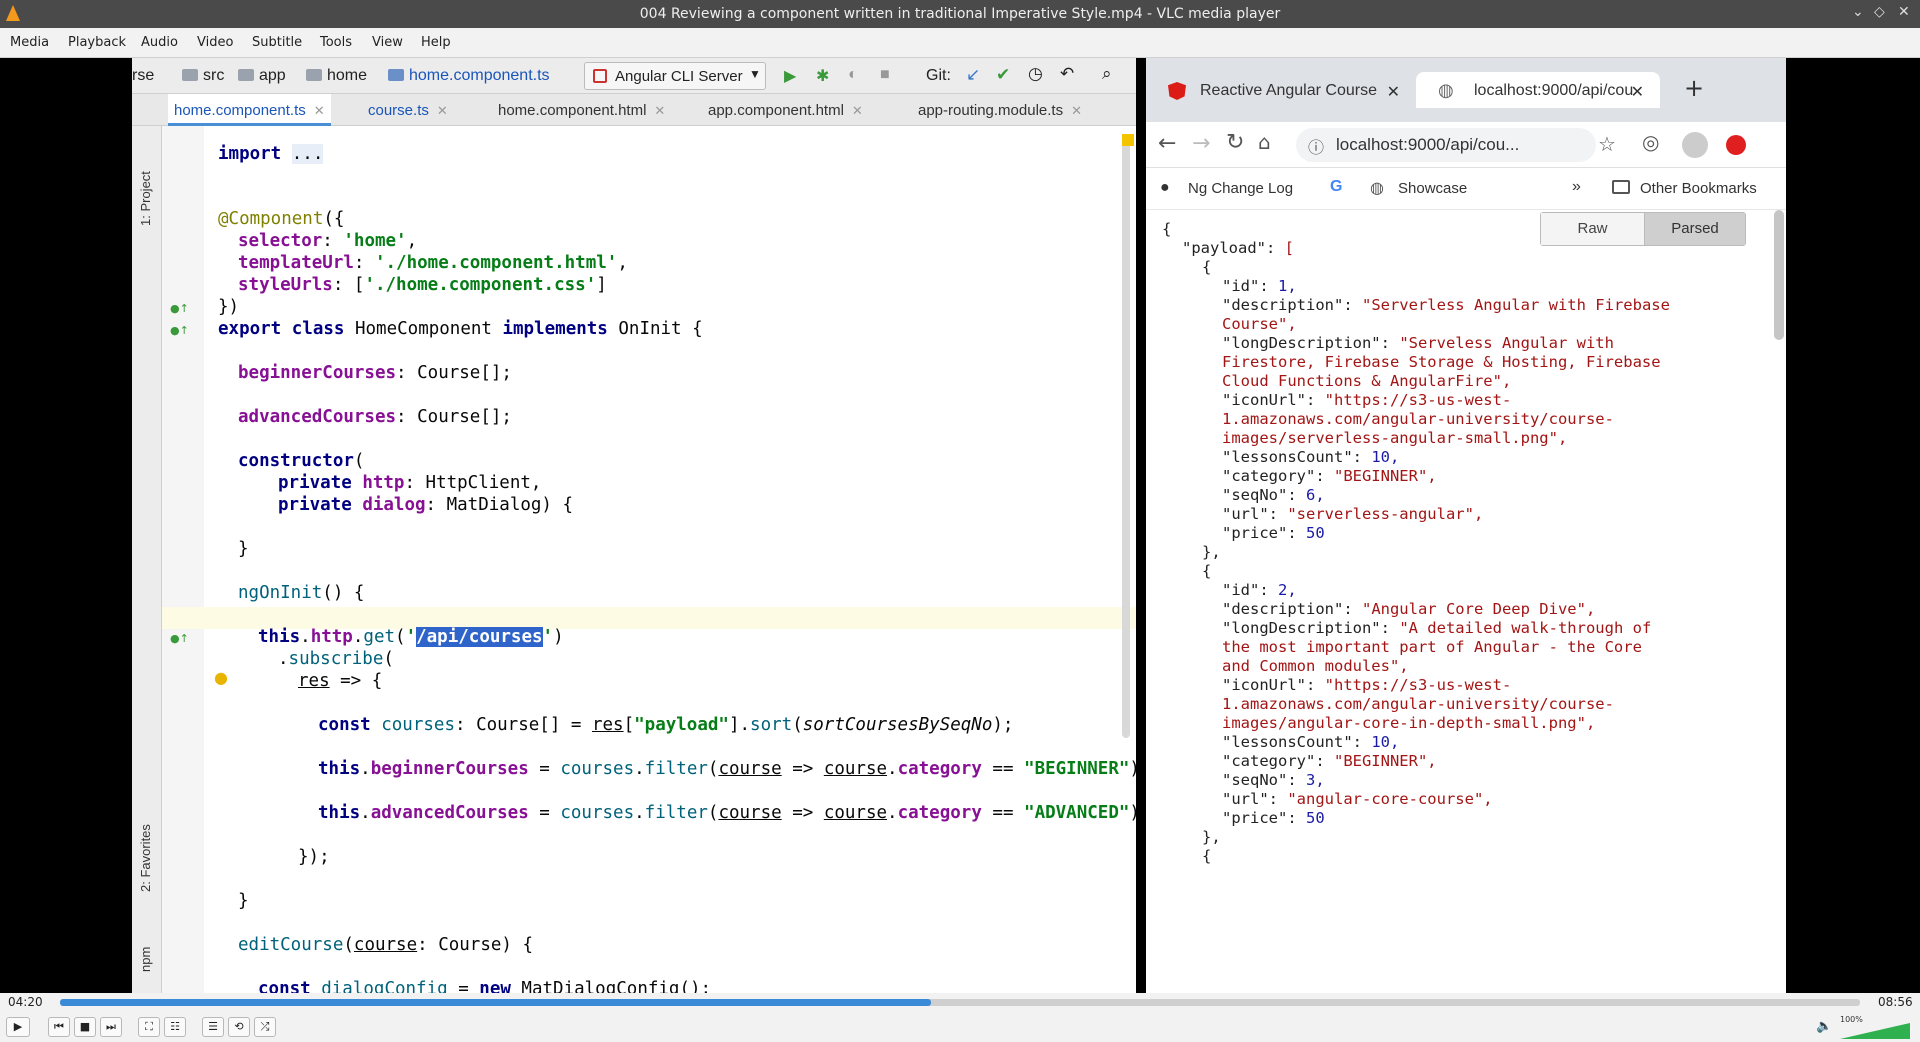  What do you see at coordinates (1824, 1026) in the screenshot?
I see `speaker-icon: 🔈` at bounding box center [1824, 1026].